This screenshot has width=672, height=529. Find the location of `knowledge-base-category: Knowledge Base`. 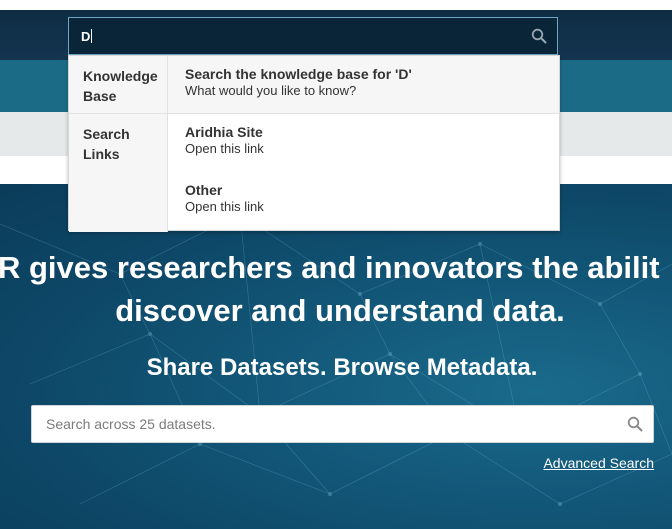

knowledge-base-category: Knowledge Base is located at coordinates (118, 84).